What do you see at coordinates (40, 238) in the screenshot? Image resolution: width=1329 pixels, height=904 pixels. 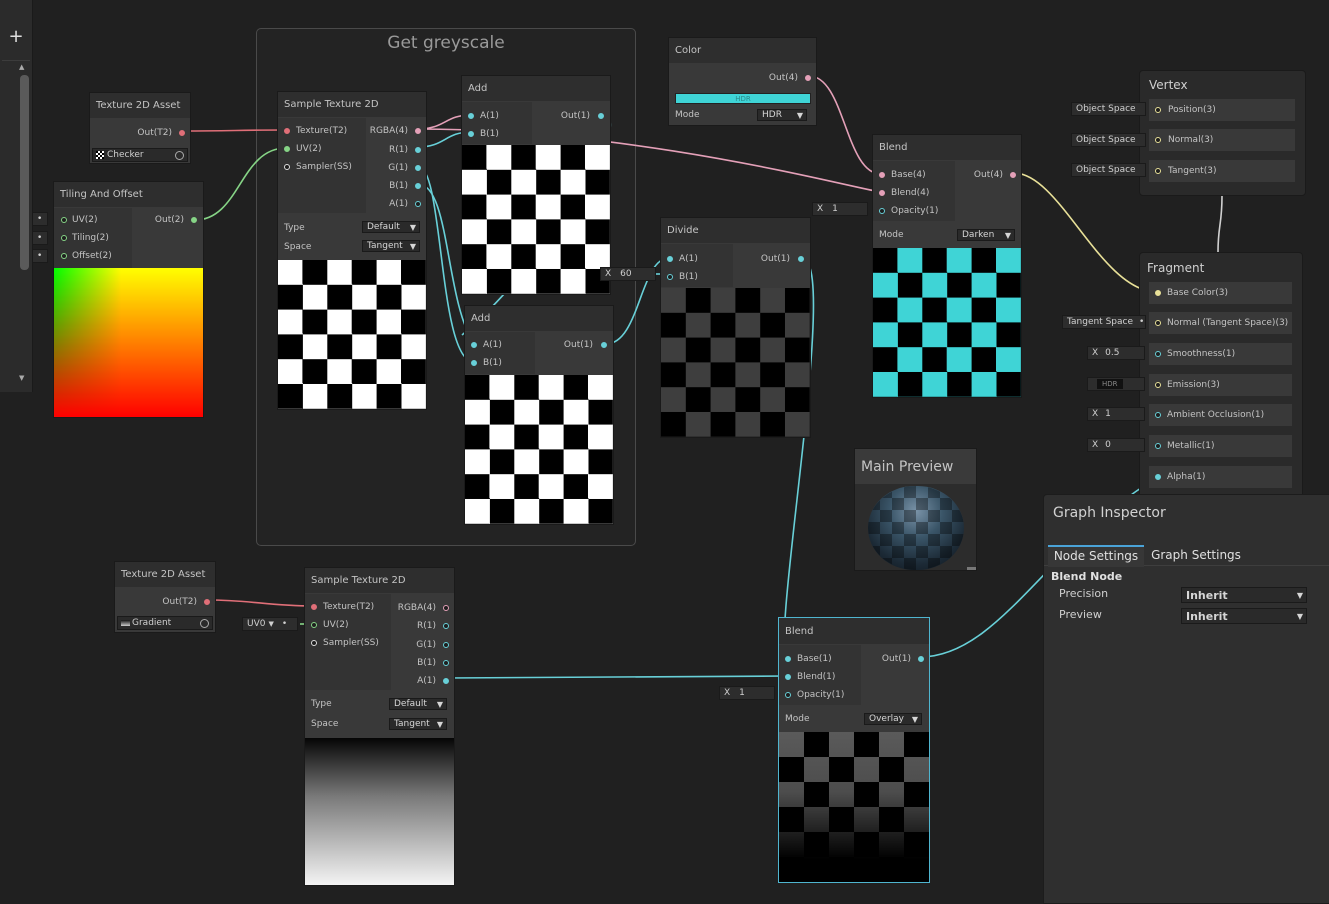 I see `tiling-input-chip: •` at bounding box center [40, 238].